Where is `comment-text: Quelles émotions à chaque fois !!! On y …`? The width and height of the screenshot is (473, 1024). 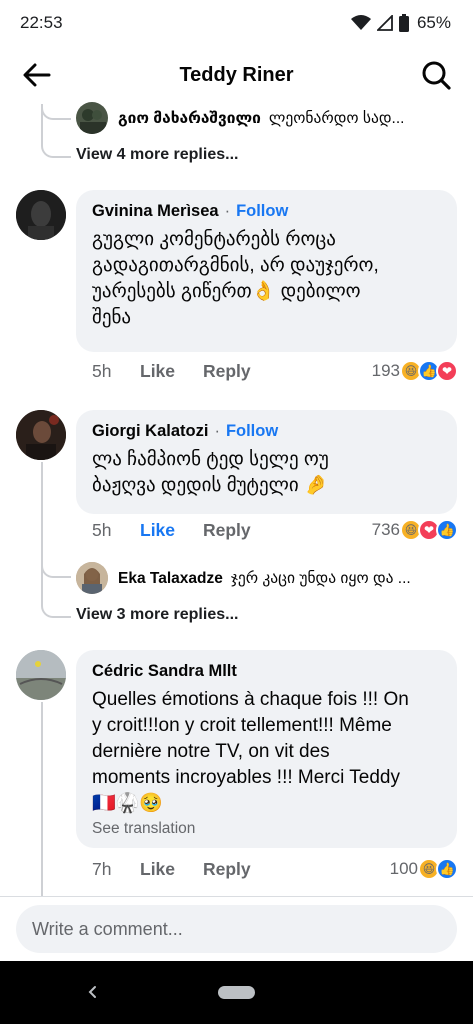 comment-text: Quelles émotions à chaque fois !!! On y … is located at coordinates (266, 752).